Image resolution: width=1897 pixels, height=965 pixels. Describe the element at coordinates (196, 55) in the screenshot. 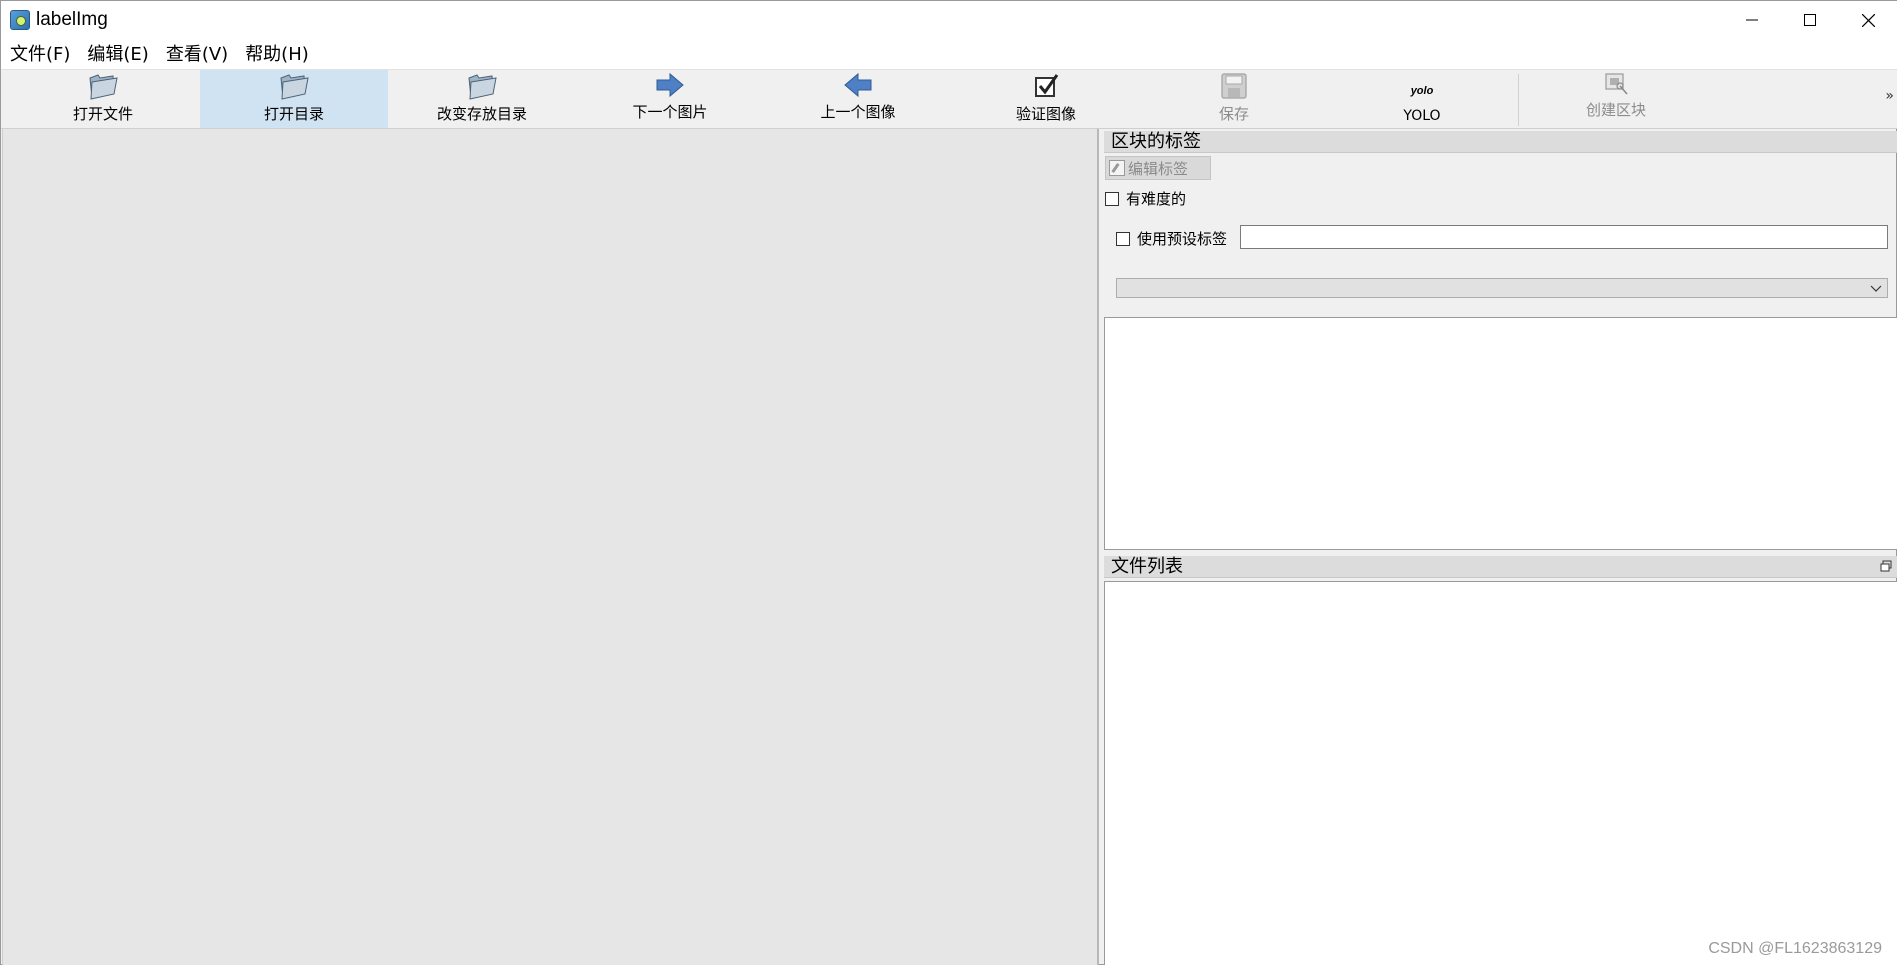

I see `menu-view: 查看(V)` at that location.